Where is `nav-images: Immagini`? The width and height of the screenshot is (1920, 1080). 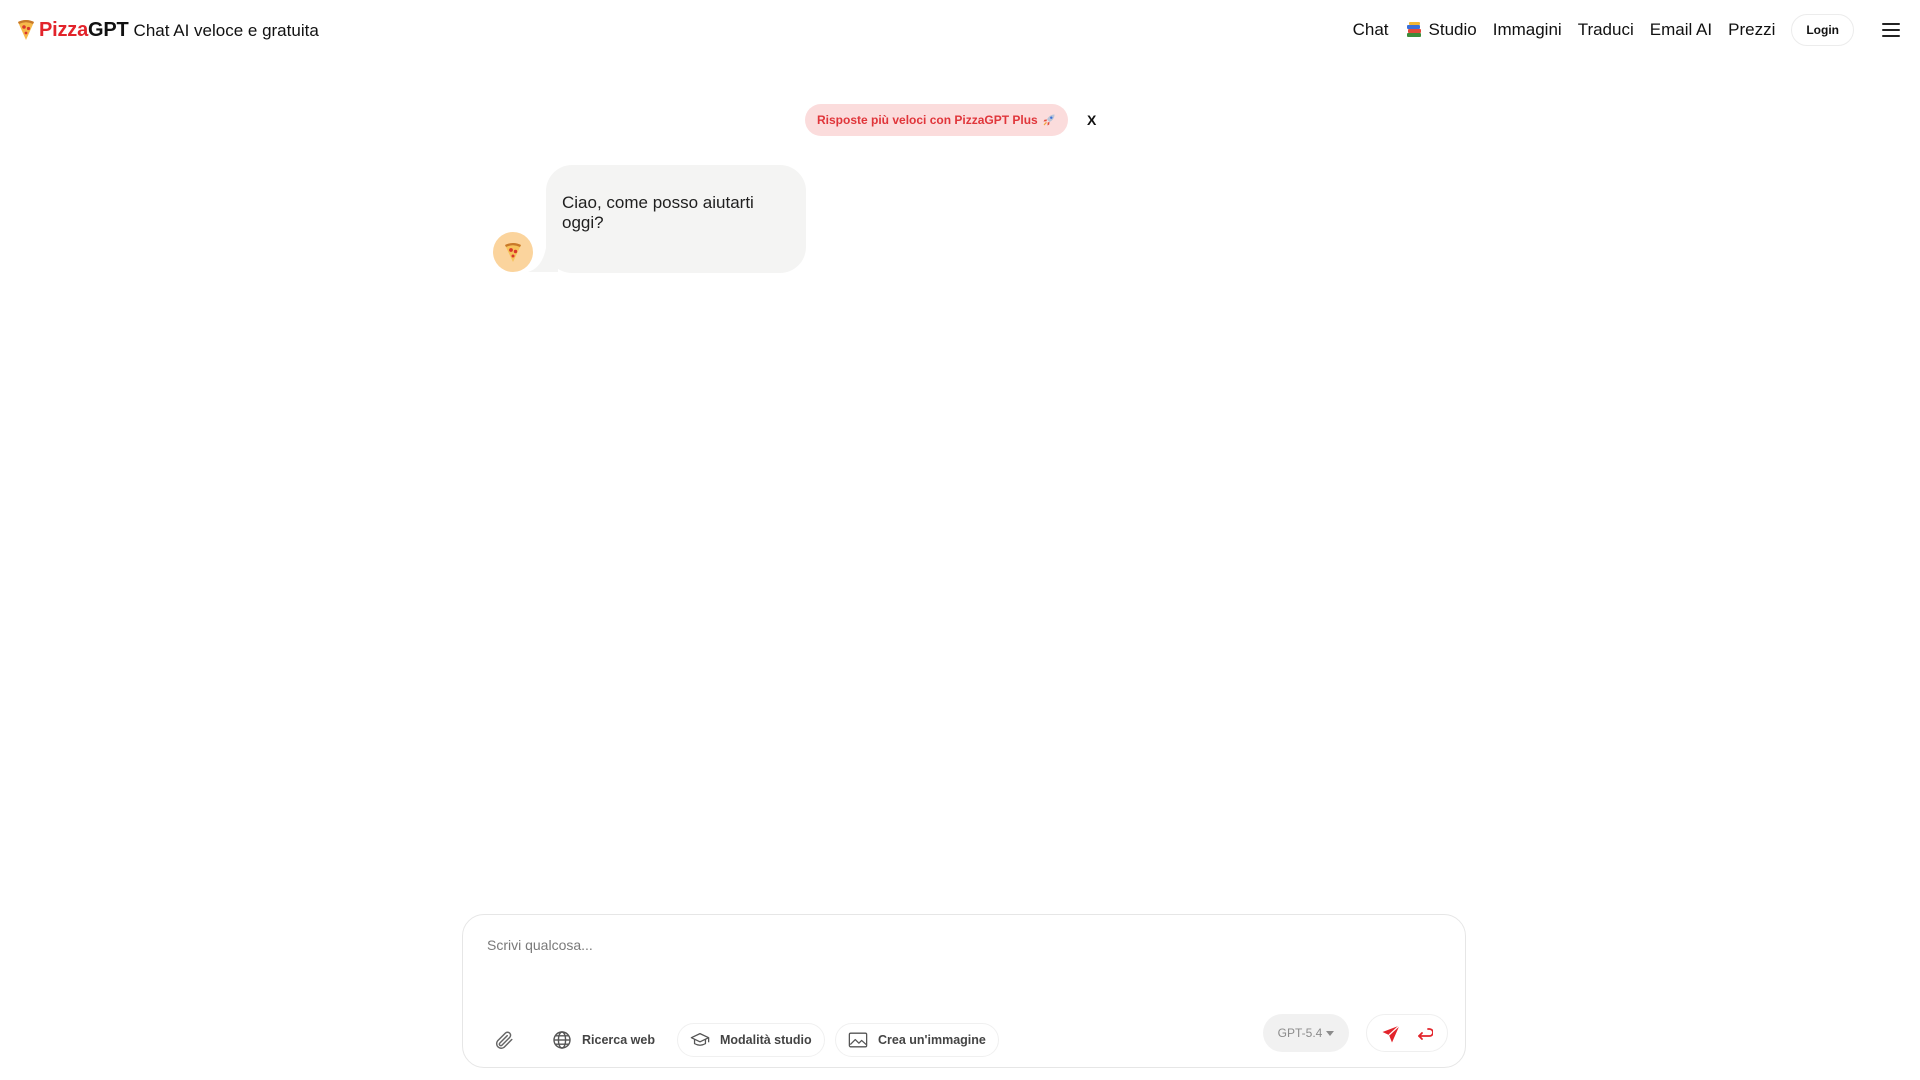
nav-images: Immagini is located at coordinates (1527, 30).